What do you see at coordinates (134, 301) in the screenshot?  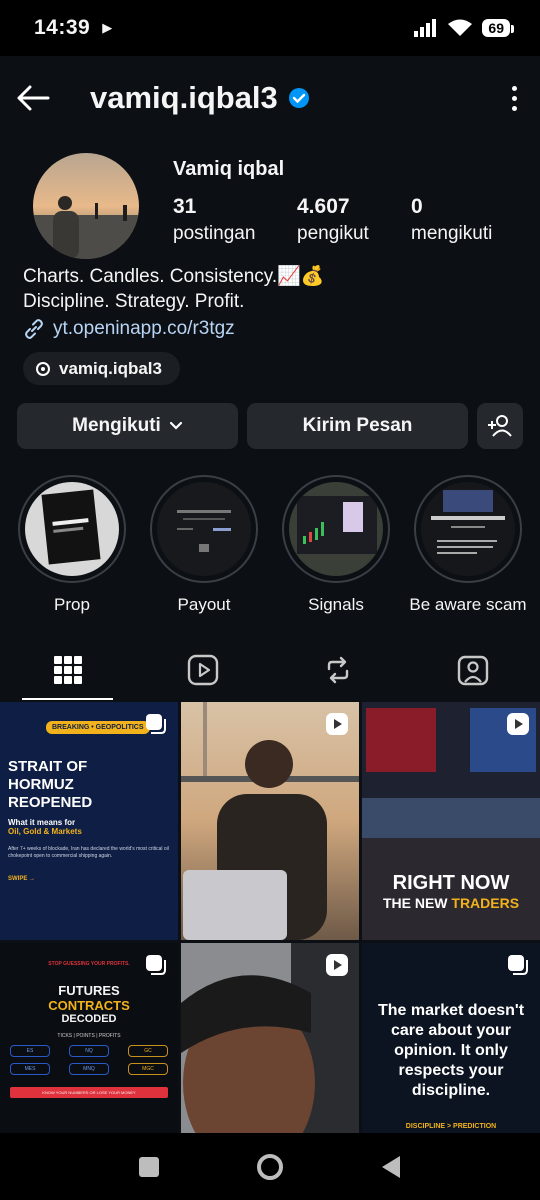 I see `bio-line: Discipline. Strategy. Profit.` at bounding box center [134, 301].